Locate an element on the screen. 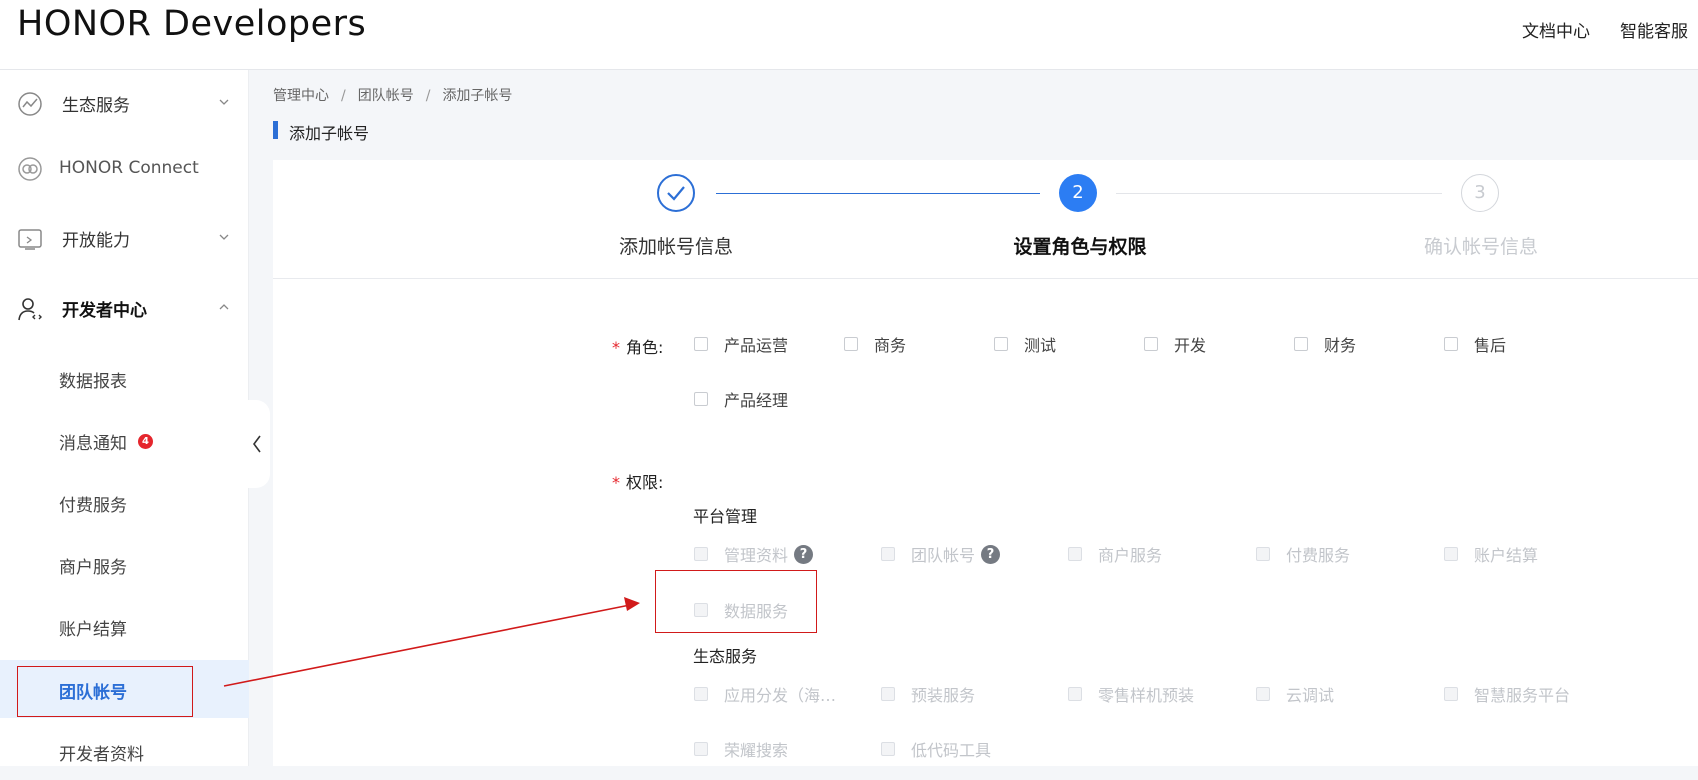  checkbox-label: 测试 is located at coordinates (1040, 345).